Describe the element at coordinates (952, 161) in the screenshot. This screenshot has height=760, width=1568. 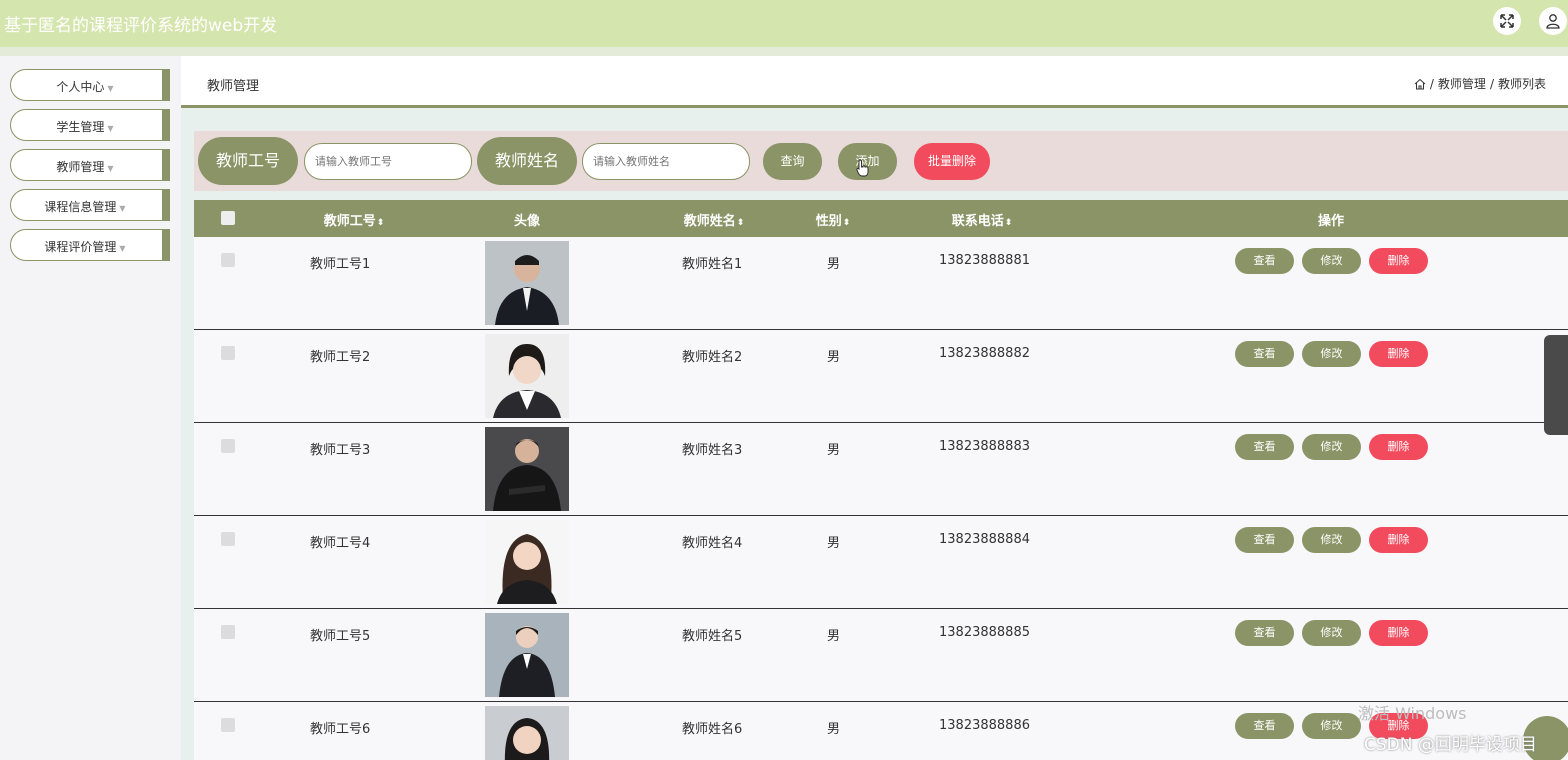
I see `batch-delete-button: 批量删除` at that location.